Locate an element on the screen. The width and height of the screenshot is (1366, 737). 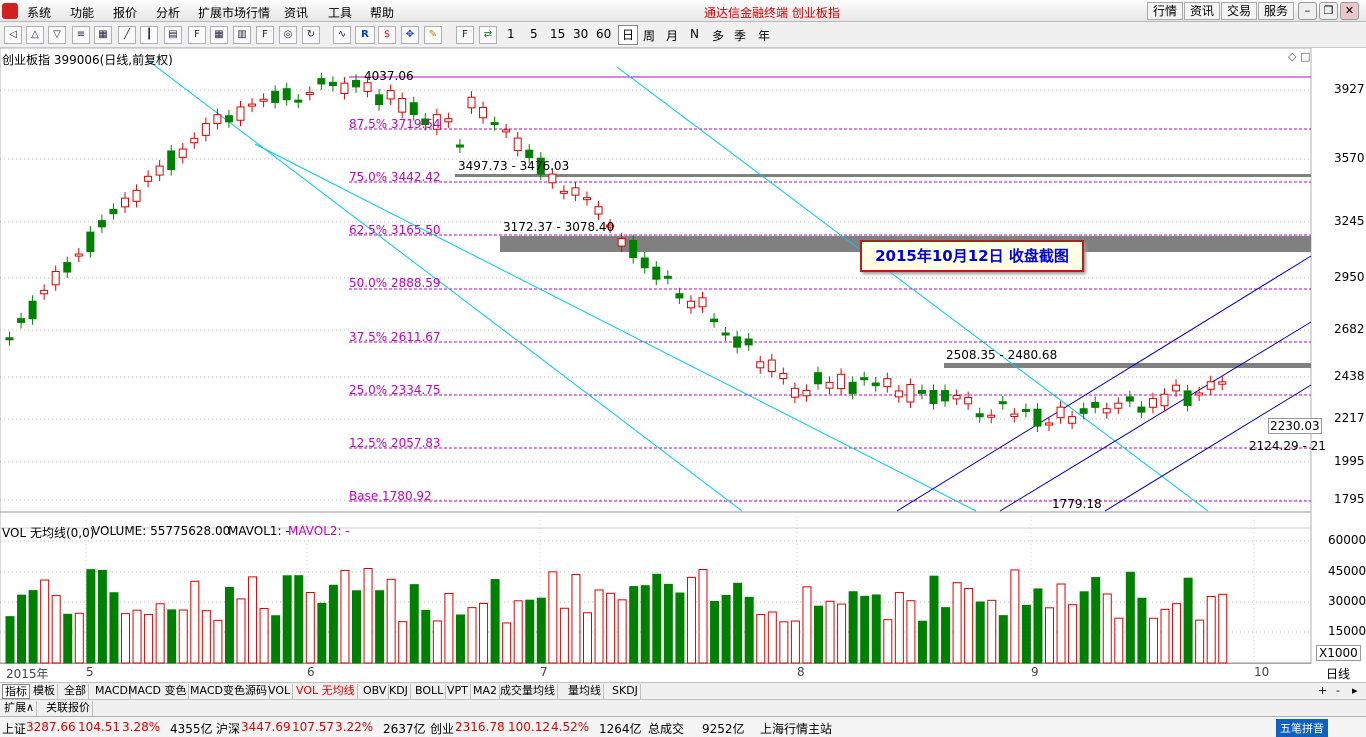
menu-item-system: 系统 is located at coordinates (39, 12).